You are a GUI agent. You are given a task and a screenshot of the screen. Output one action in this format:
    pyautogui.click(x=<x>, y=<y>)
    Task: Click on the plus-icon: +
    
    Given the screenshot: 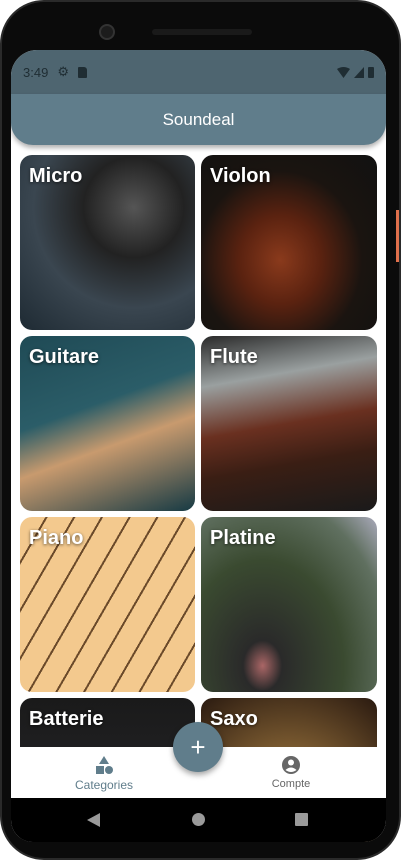 What is the action you would take?
    pyautogui.click(x=198, y=746)
    